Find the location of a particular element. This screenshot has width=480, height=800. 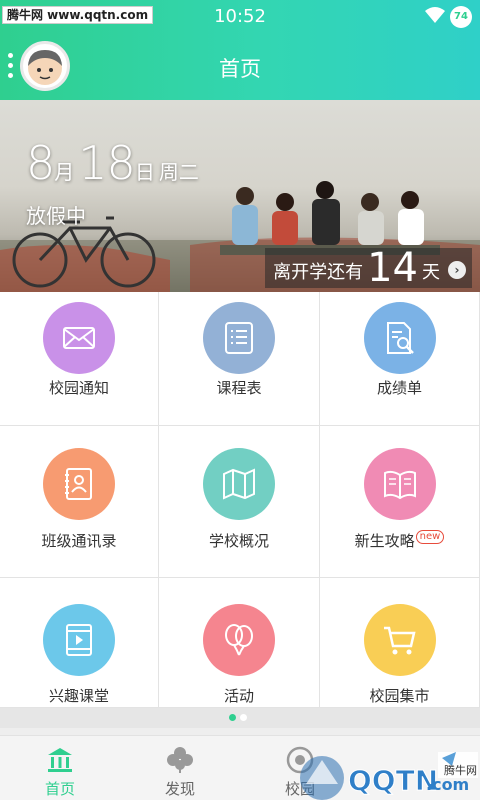

new-badge: new is located at coordinates (430, 537).